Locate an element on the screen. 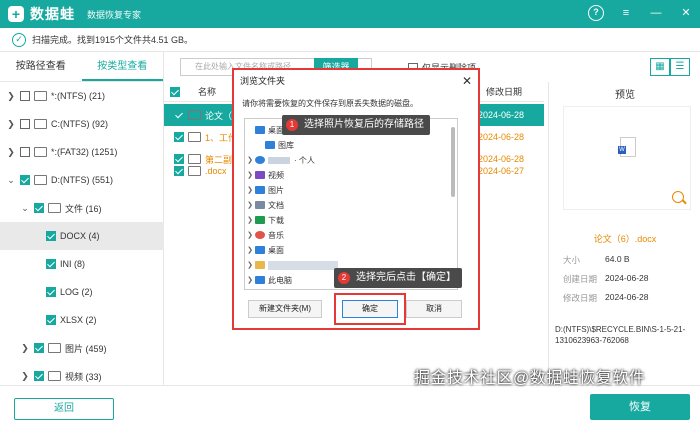 The width and height of the screenshot is (700, 426). tree-item-label: 视频 (33) is located at coordinates (83, 376).